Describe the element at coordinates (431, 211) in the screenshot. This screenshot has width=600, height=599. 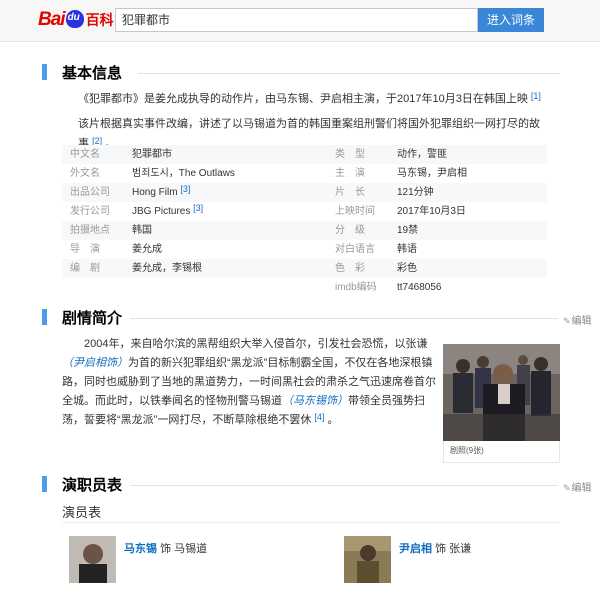
I see `info-value: 2017年10月3日` at that location.